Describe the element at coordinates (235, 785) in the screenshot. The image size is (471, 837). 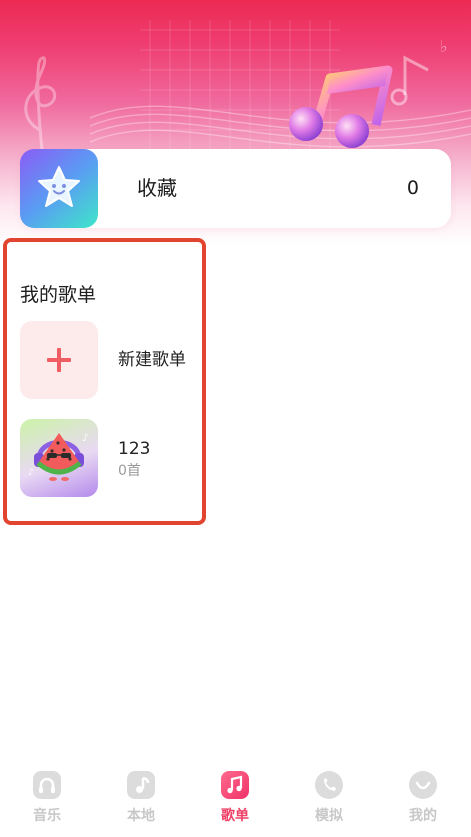
I see `playlist-note-icon` at that location.